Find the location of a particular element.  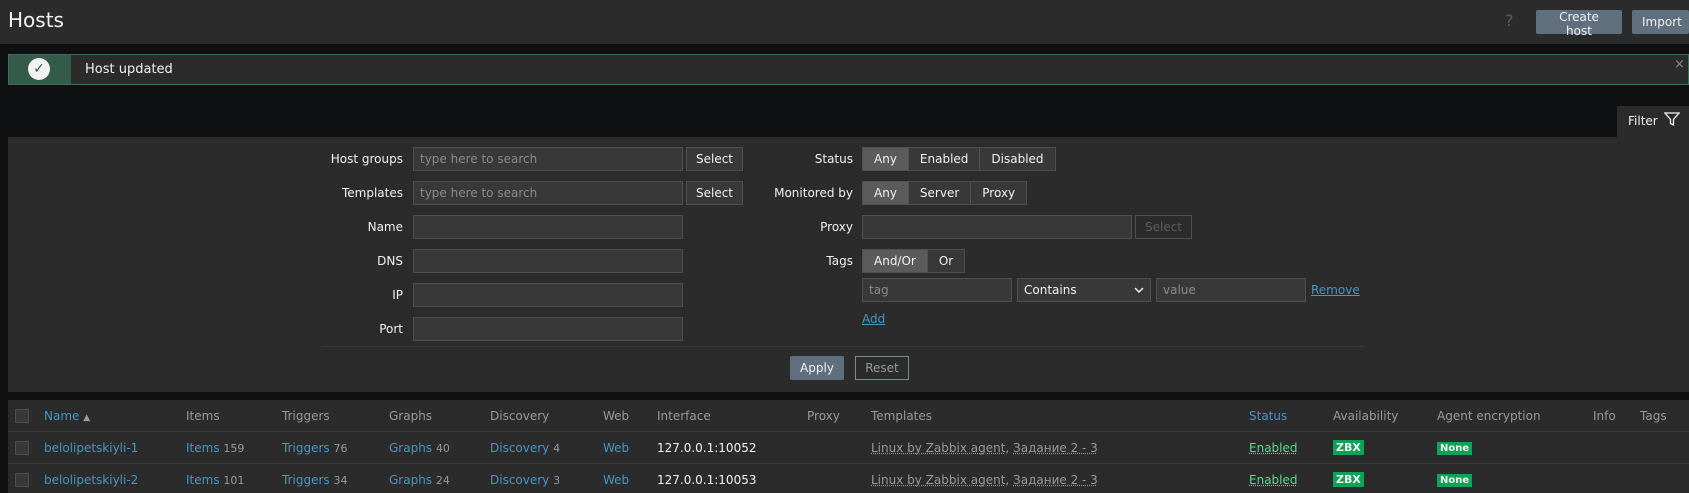

name-input is located at coordinates (548, 227).